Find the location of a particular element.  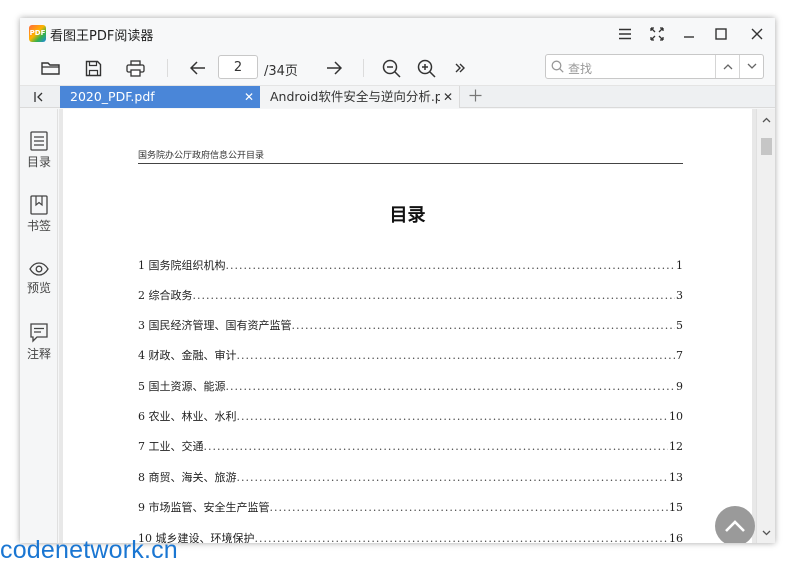

comment-icon is located at coordinates (39, 333).